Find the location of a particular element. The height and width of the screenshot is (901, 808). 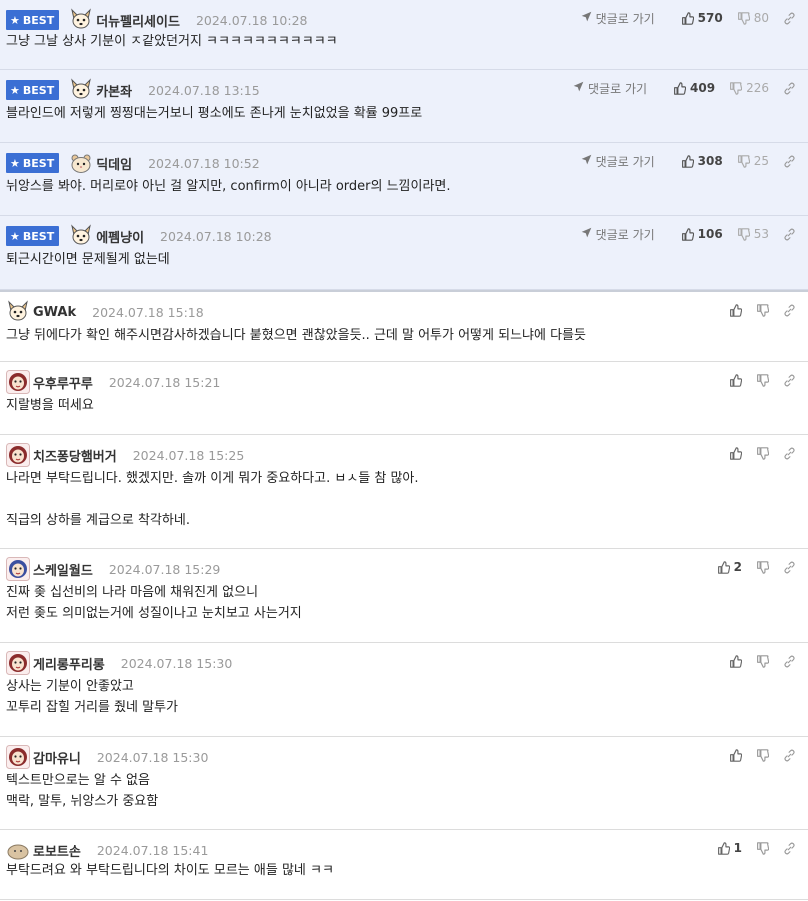

upvote-button: 409 is located at coordinates (694, 88).